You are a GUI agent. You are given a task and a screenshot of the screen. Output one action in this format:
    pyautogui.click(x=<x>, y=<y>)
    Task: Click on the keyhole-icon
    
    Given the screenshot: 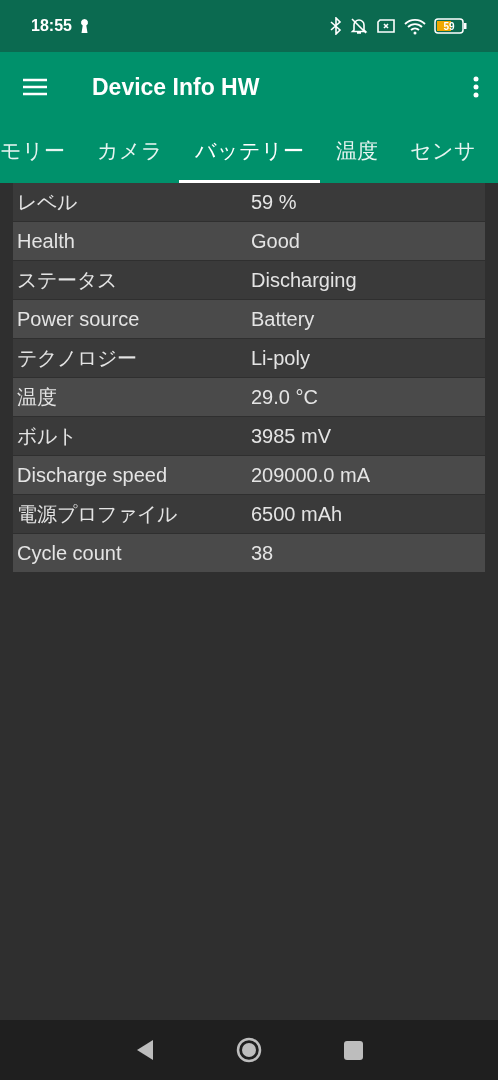 What is the action you would take?
    pyautogui.click(x=84, y=26)
    